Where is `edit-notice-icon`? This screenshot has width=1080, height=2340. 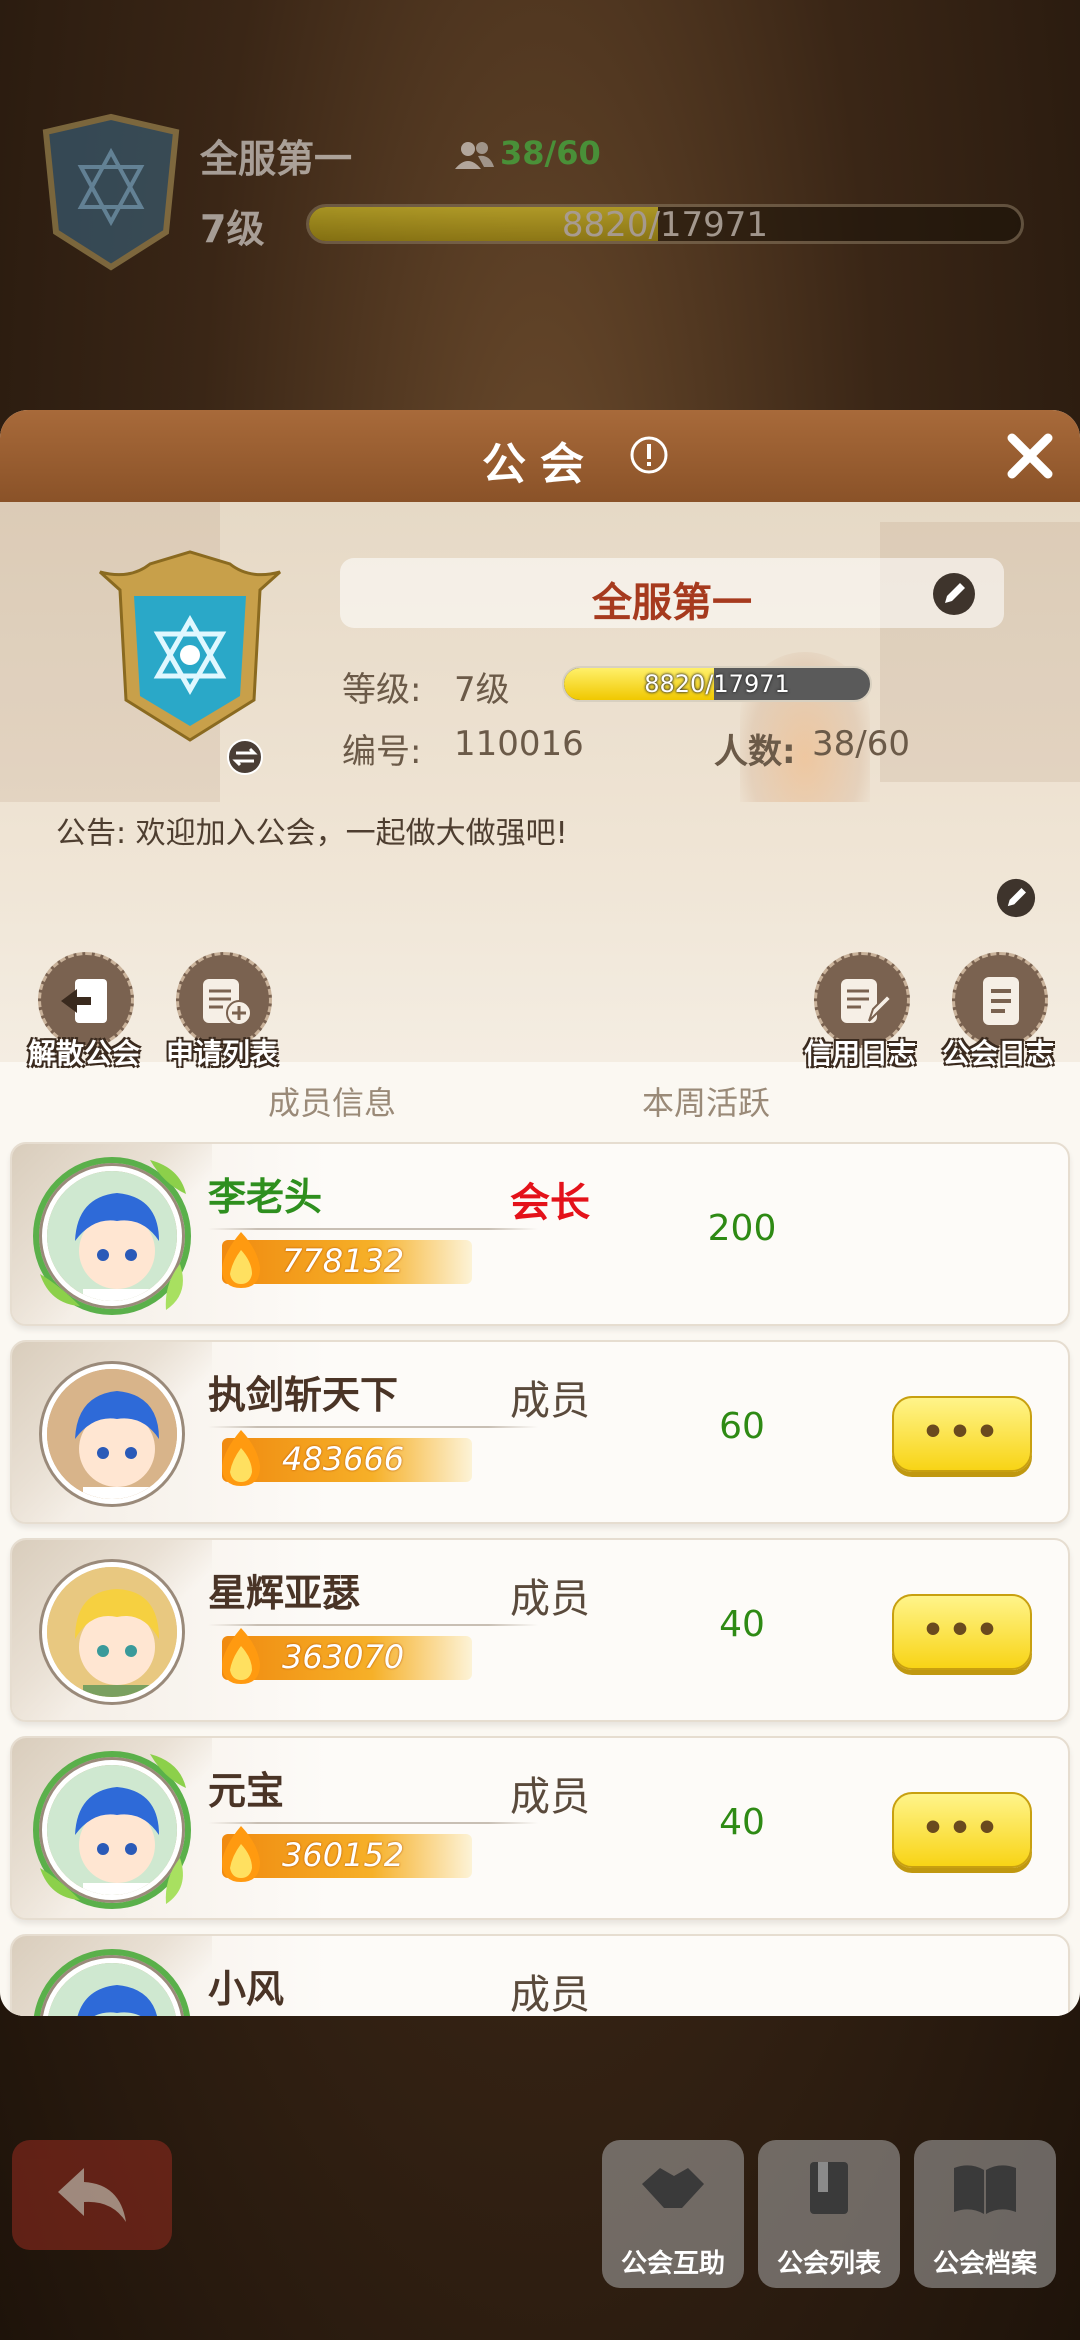
edit-notice-icon is located at coordinates (1016, 898).